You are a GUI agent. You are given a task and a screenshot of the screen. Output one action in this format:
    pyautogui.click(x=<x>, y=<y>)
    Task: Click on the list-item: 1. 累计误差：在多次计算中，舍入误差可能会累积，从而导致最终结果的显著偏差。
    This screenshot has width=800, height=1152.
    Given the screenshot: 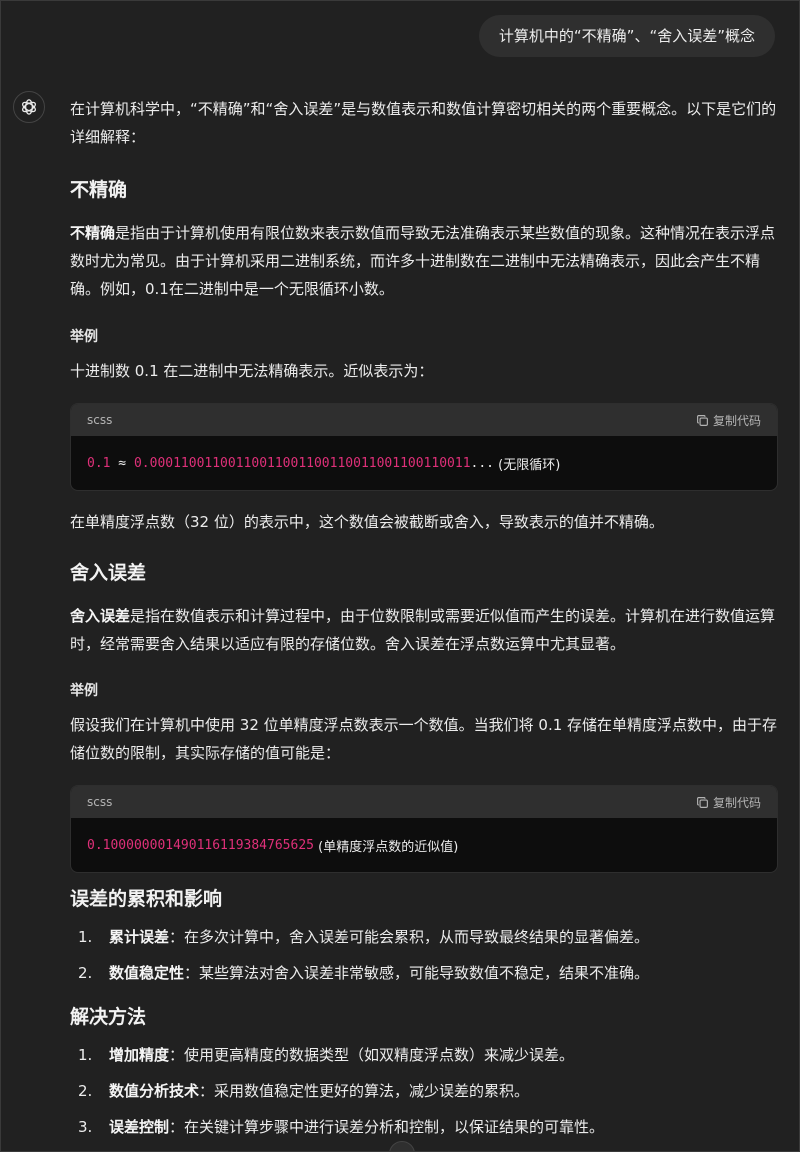 What is the action you would take?
    pyautogui.click(x=424, y=937)
    